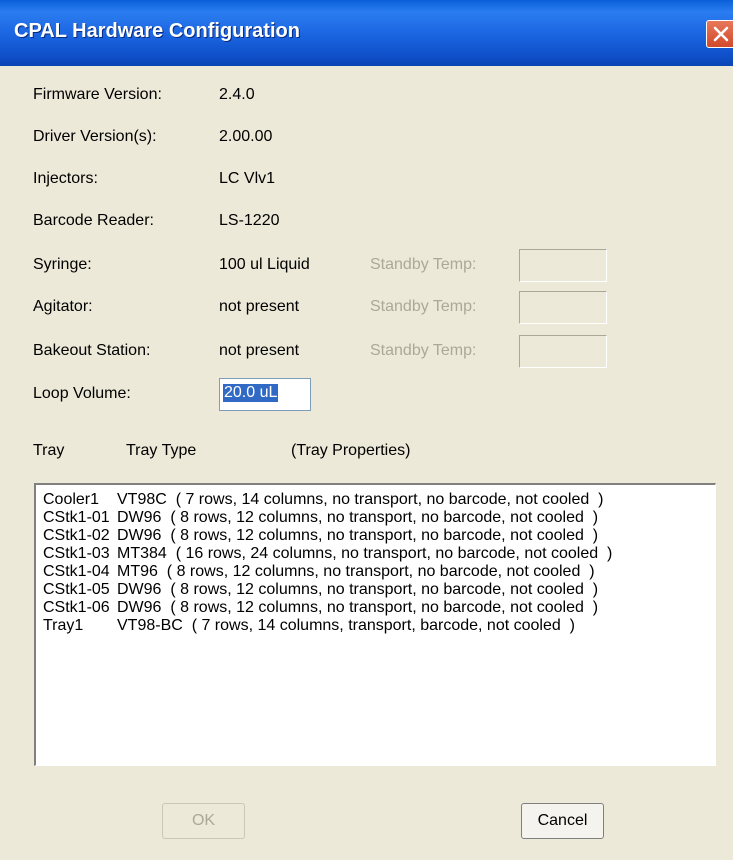 The width and height of the screenshot is (733, 860). What do you see at coordinates (562, 821) in the screenshot?
I see `cancel-button: Cancel` at bounding box center [562, 821].